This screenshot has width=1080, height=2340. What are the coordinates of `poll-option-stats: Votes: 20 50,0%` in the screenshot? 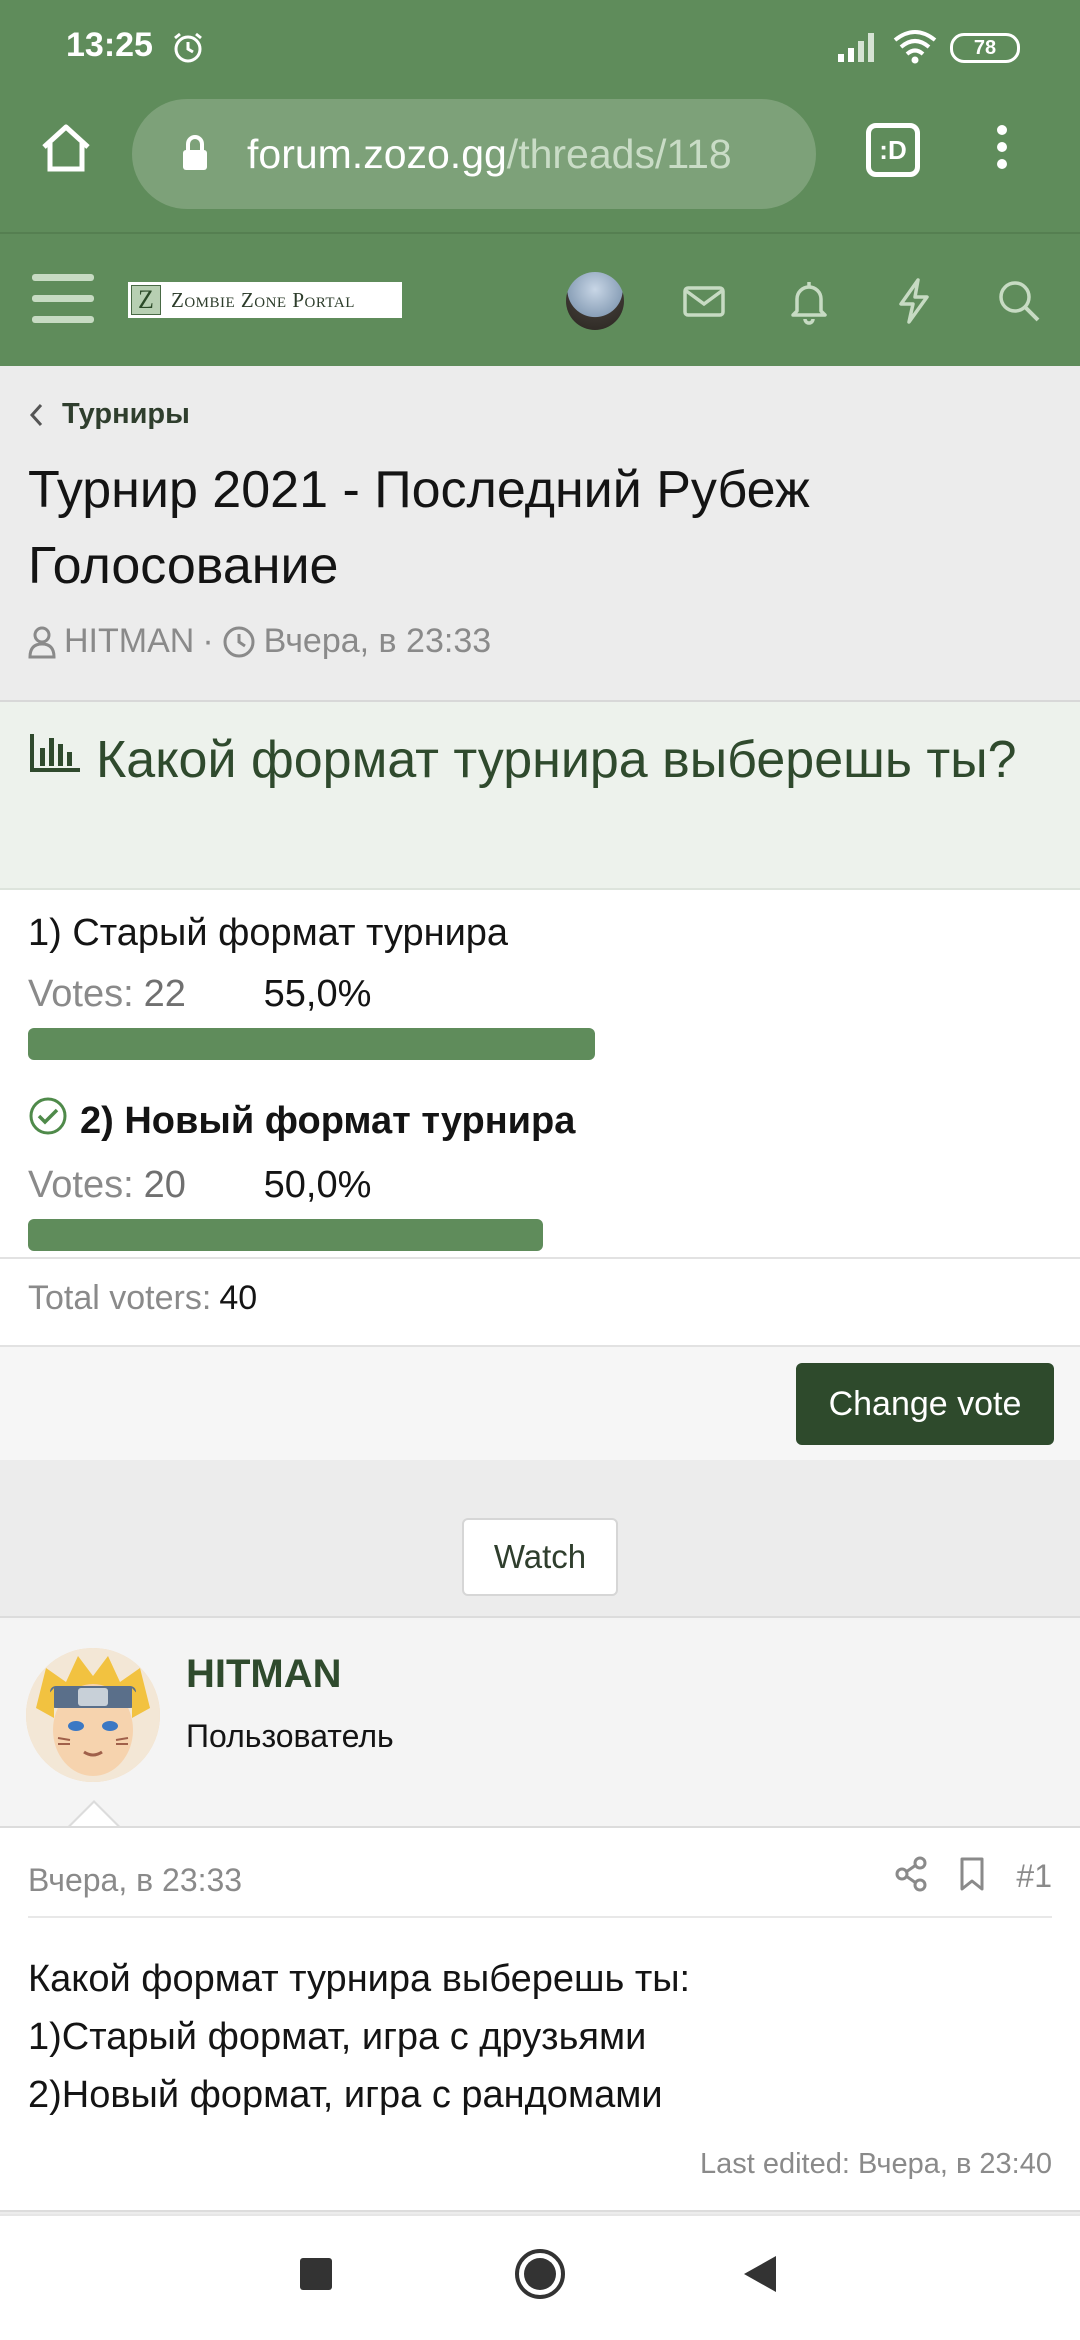 It's located at (543, 1185).